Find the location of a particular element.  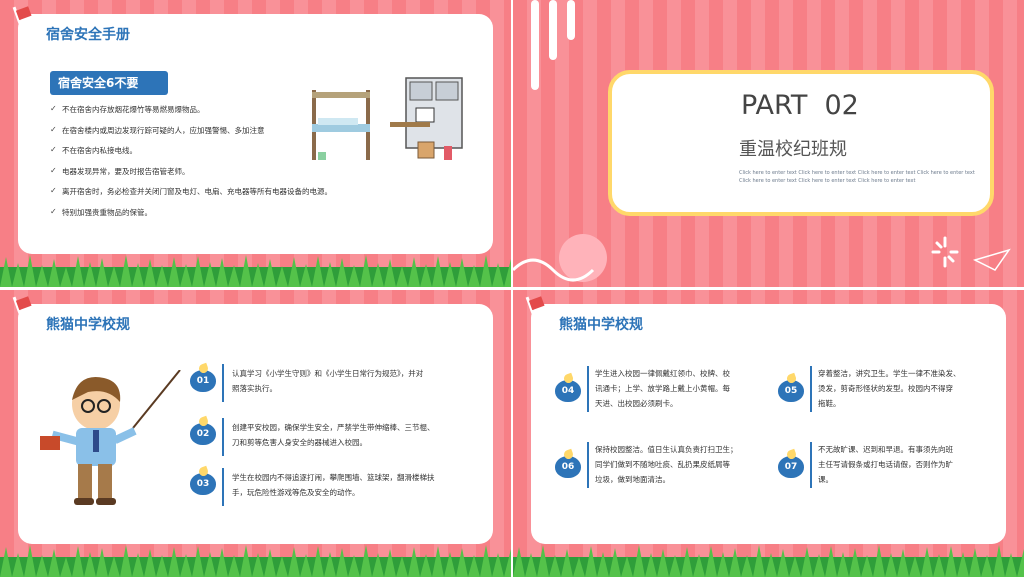

rule-text: 认真学习《小学生守则》和《小学生日常行为规范》，并对 照落实执行。 is located at coordinates (328, 381).